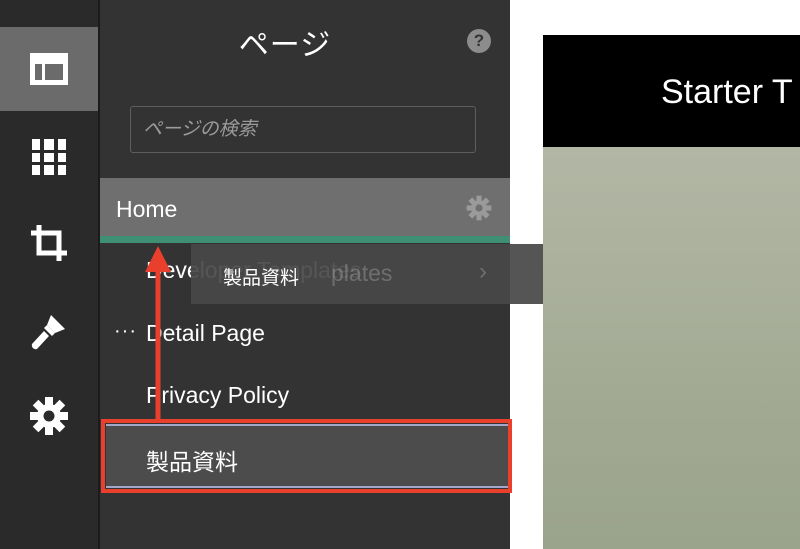  What do you see at coordinates (727, 92) in the screenshot?
I see `preview-title: Starter T` at bounding box center [727, 92].